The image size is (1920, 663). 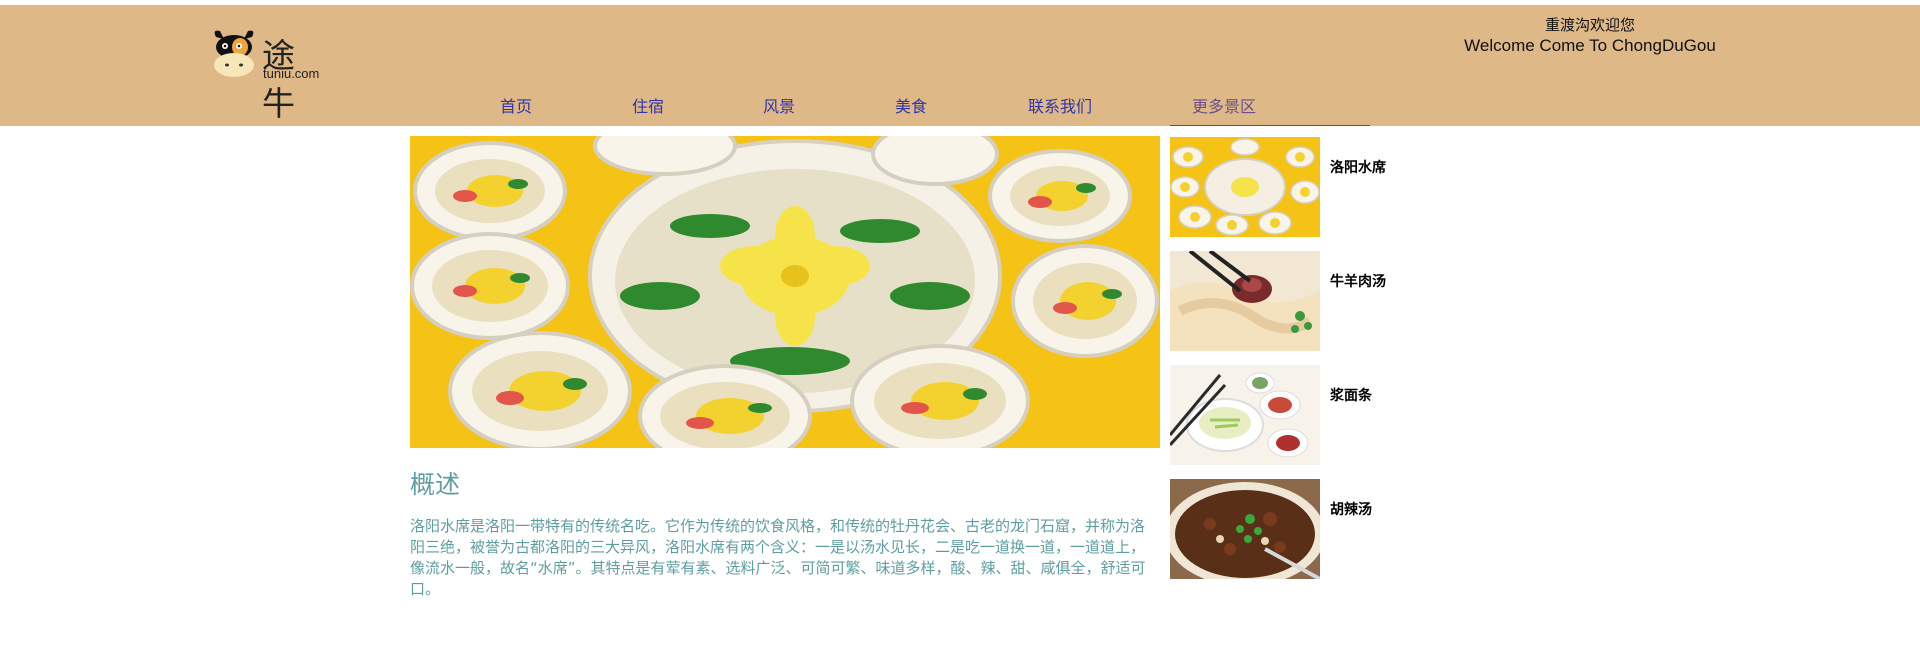 I want to click on welcome-message: 重渡沟欢迎您 Welcome Come To ChongDuGou, so click(x=1590, y=36).